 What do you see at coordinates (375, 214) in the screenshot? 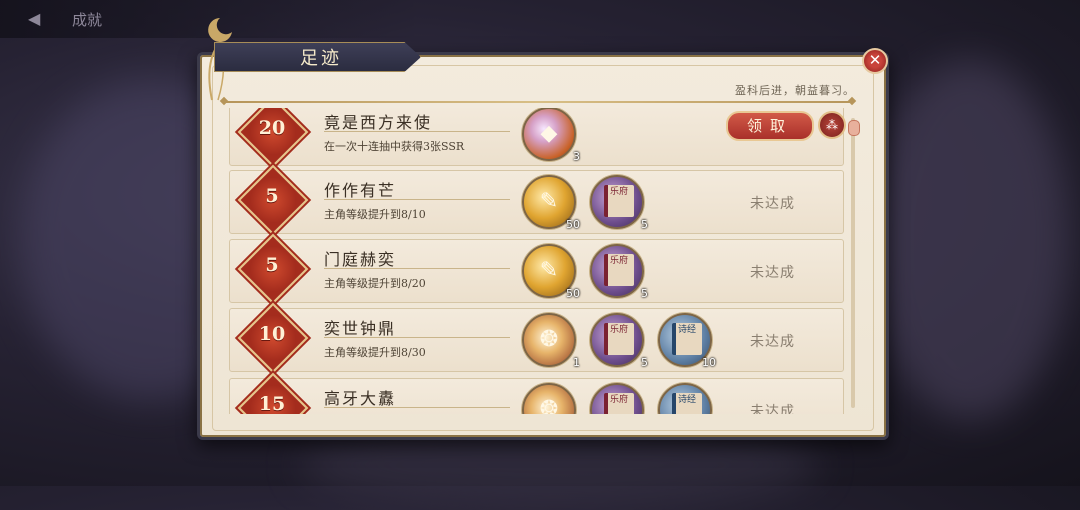
I see `achievement-desc: 主角等级提升到8/10` at bounding box center [375, 214].